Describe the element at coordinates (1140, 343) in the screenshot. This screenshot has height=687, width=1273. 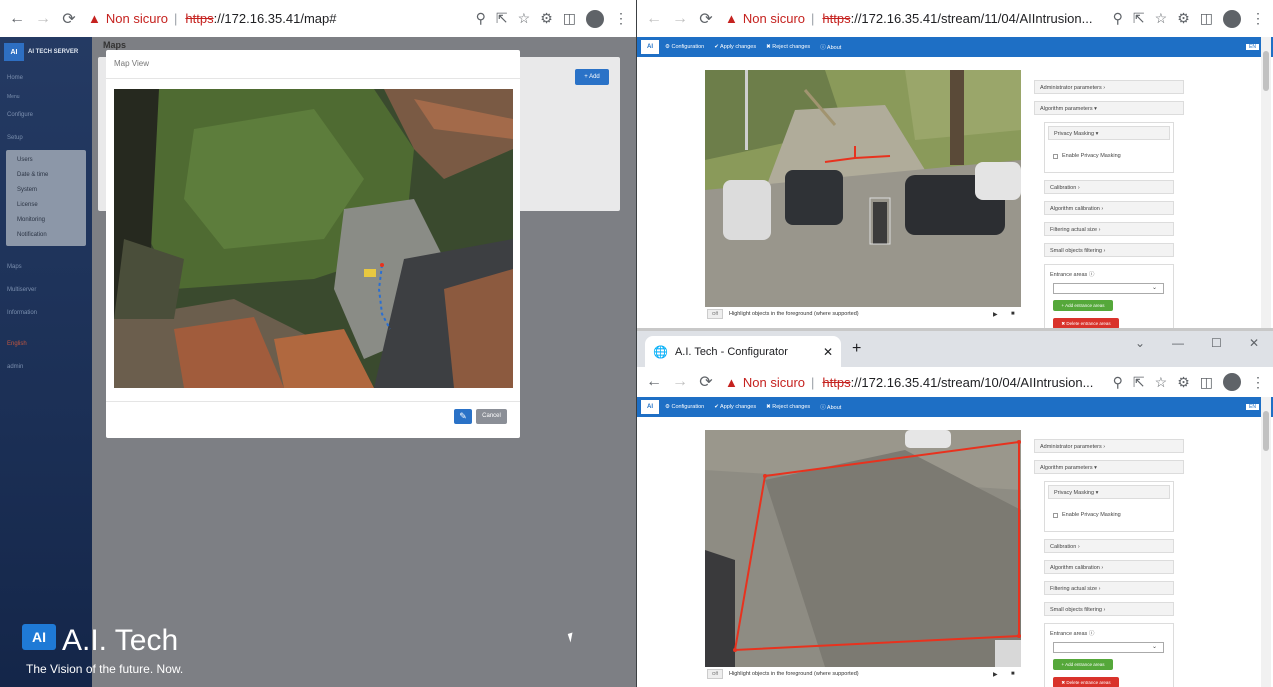
I see `tab-search-chevron-icon: ⌄` at that location.